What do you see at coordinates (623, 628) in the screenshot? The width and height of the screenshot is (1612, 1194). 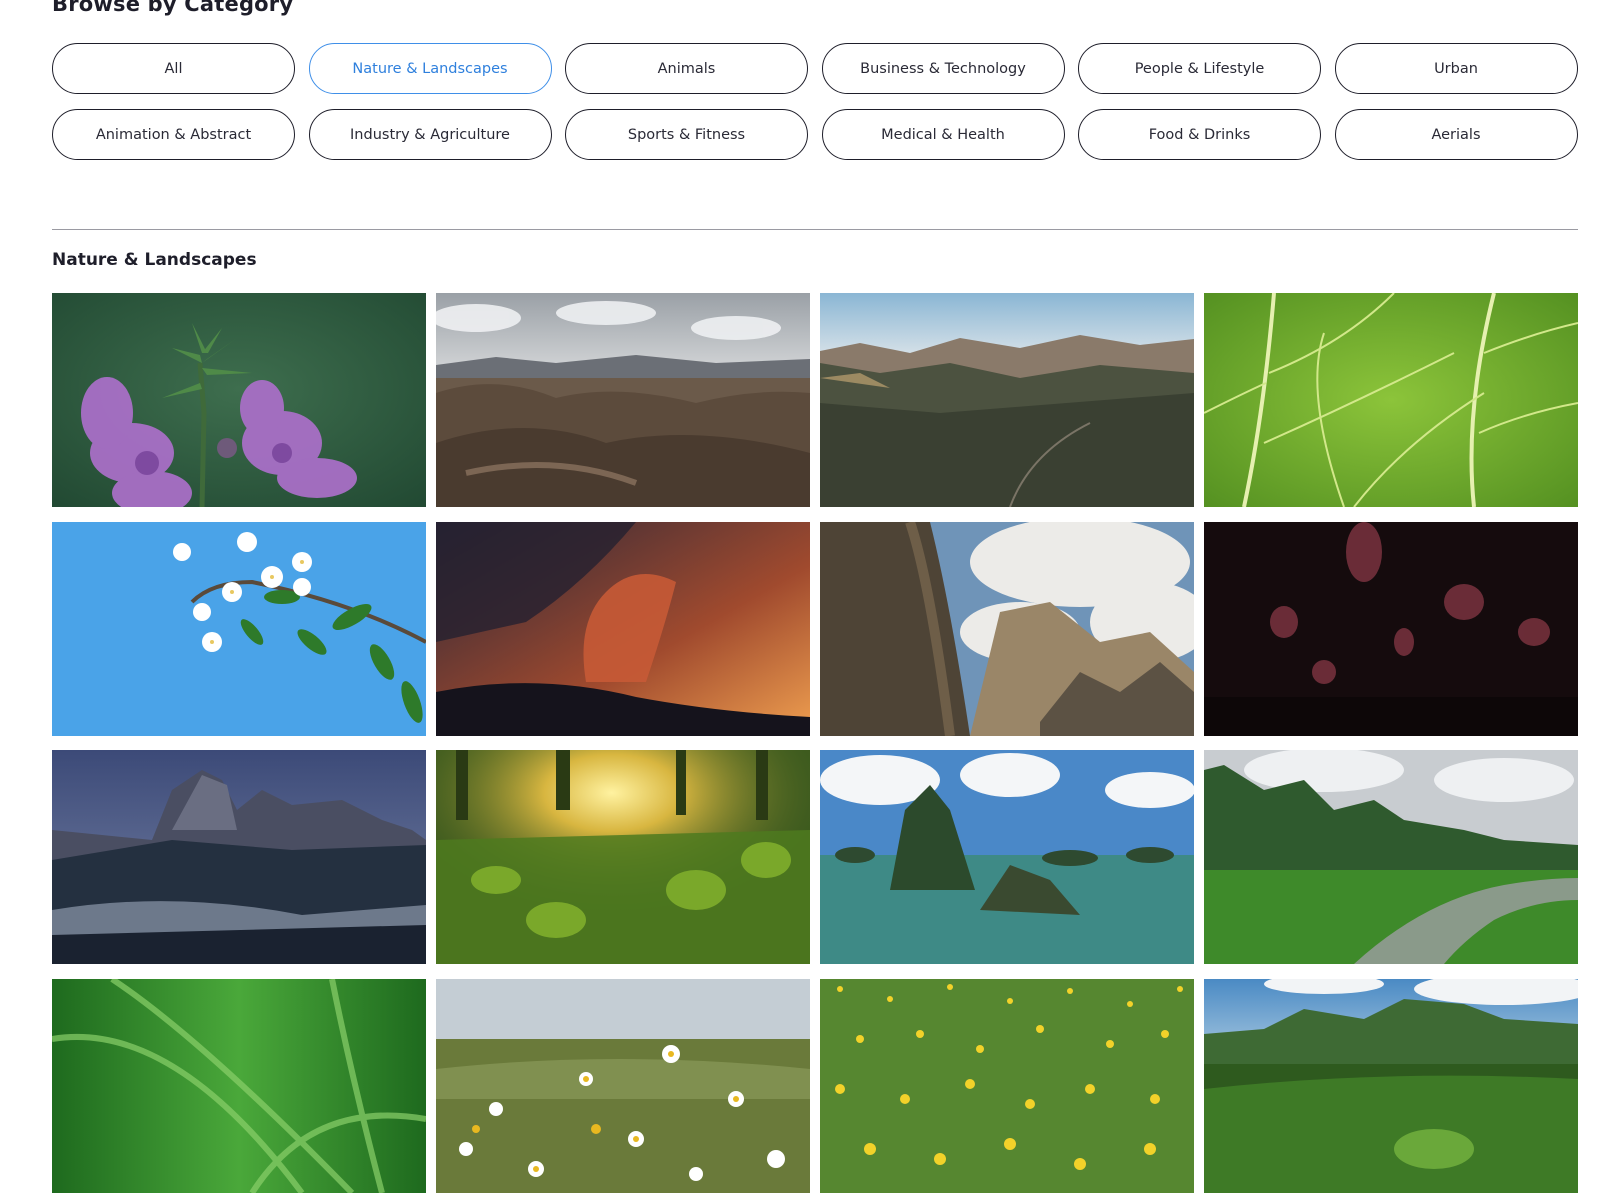 I see `volcano-eruption-thumbnail` at bounding box center [623, 628].